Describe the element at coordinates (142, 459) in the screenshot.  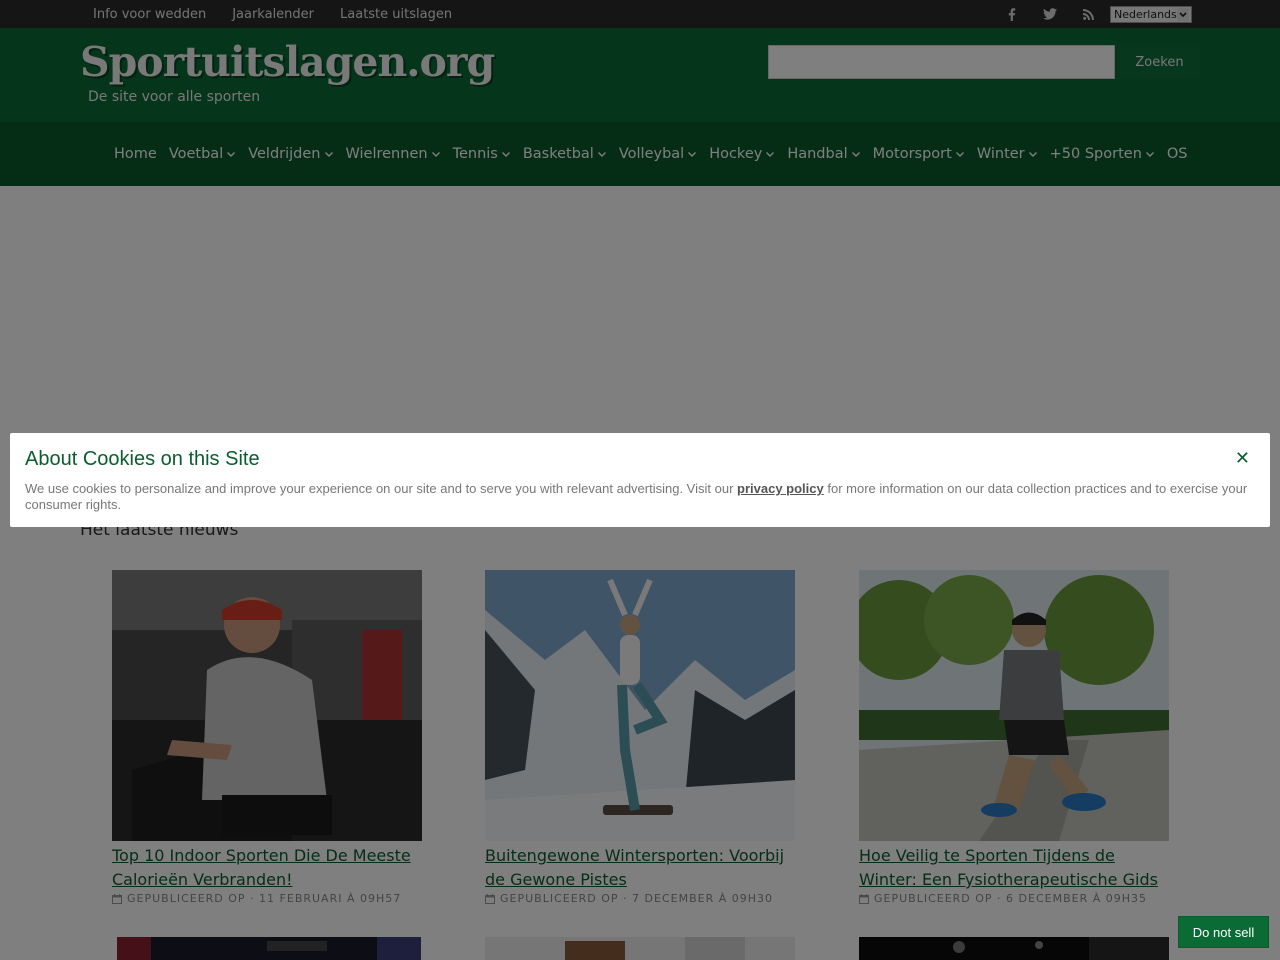
I see `cookie-title: About Cookies on this Site` at that location.